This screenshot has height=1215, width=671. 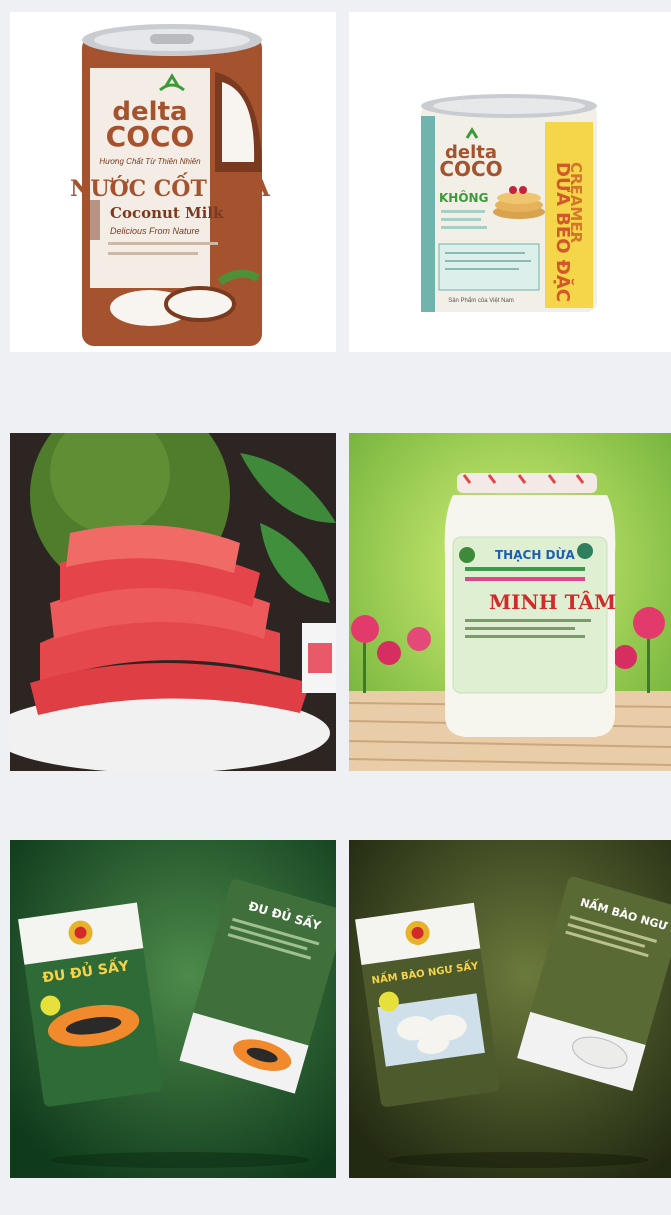 I want to click on jelly-label-main: MINH TÂM, so click(x=552, y=602).